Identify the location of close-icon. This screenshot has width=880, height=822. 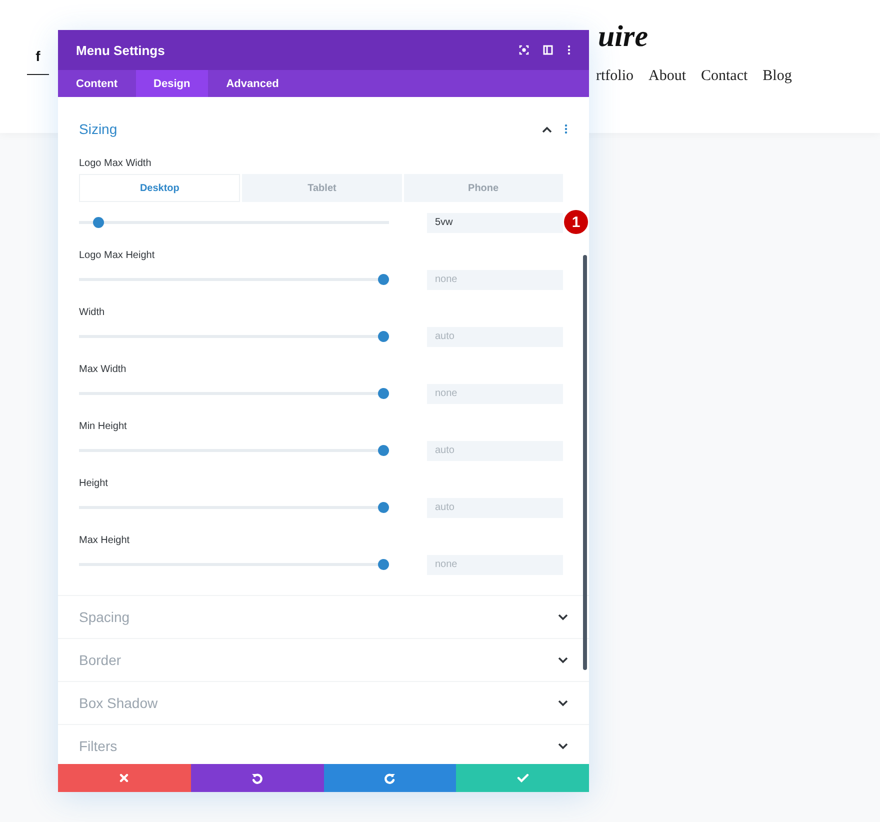
(124, 778).